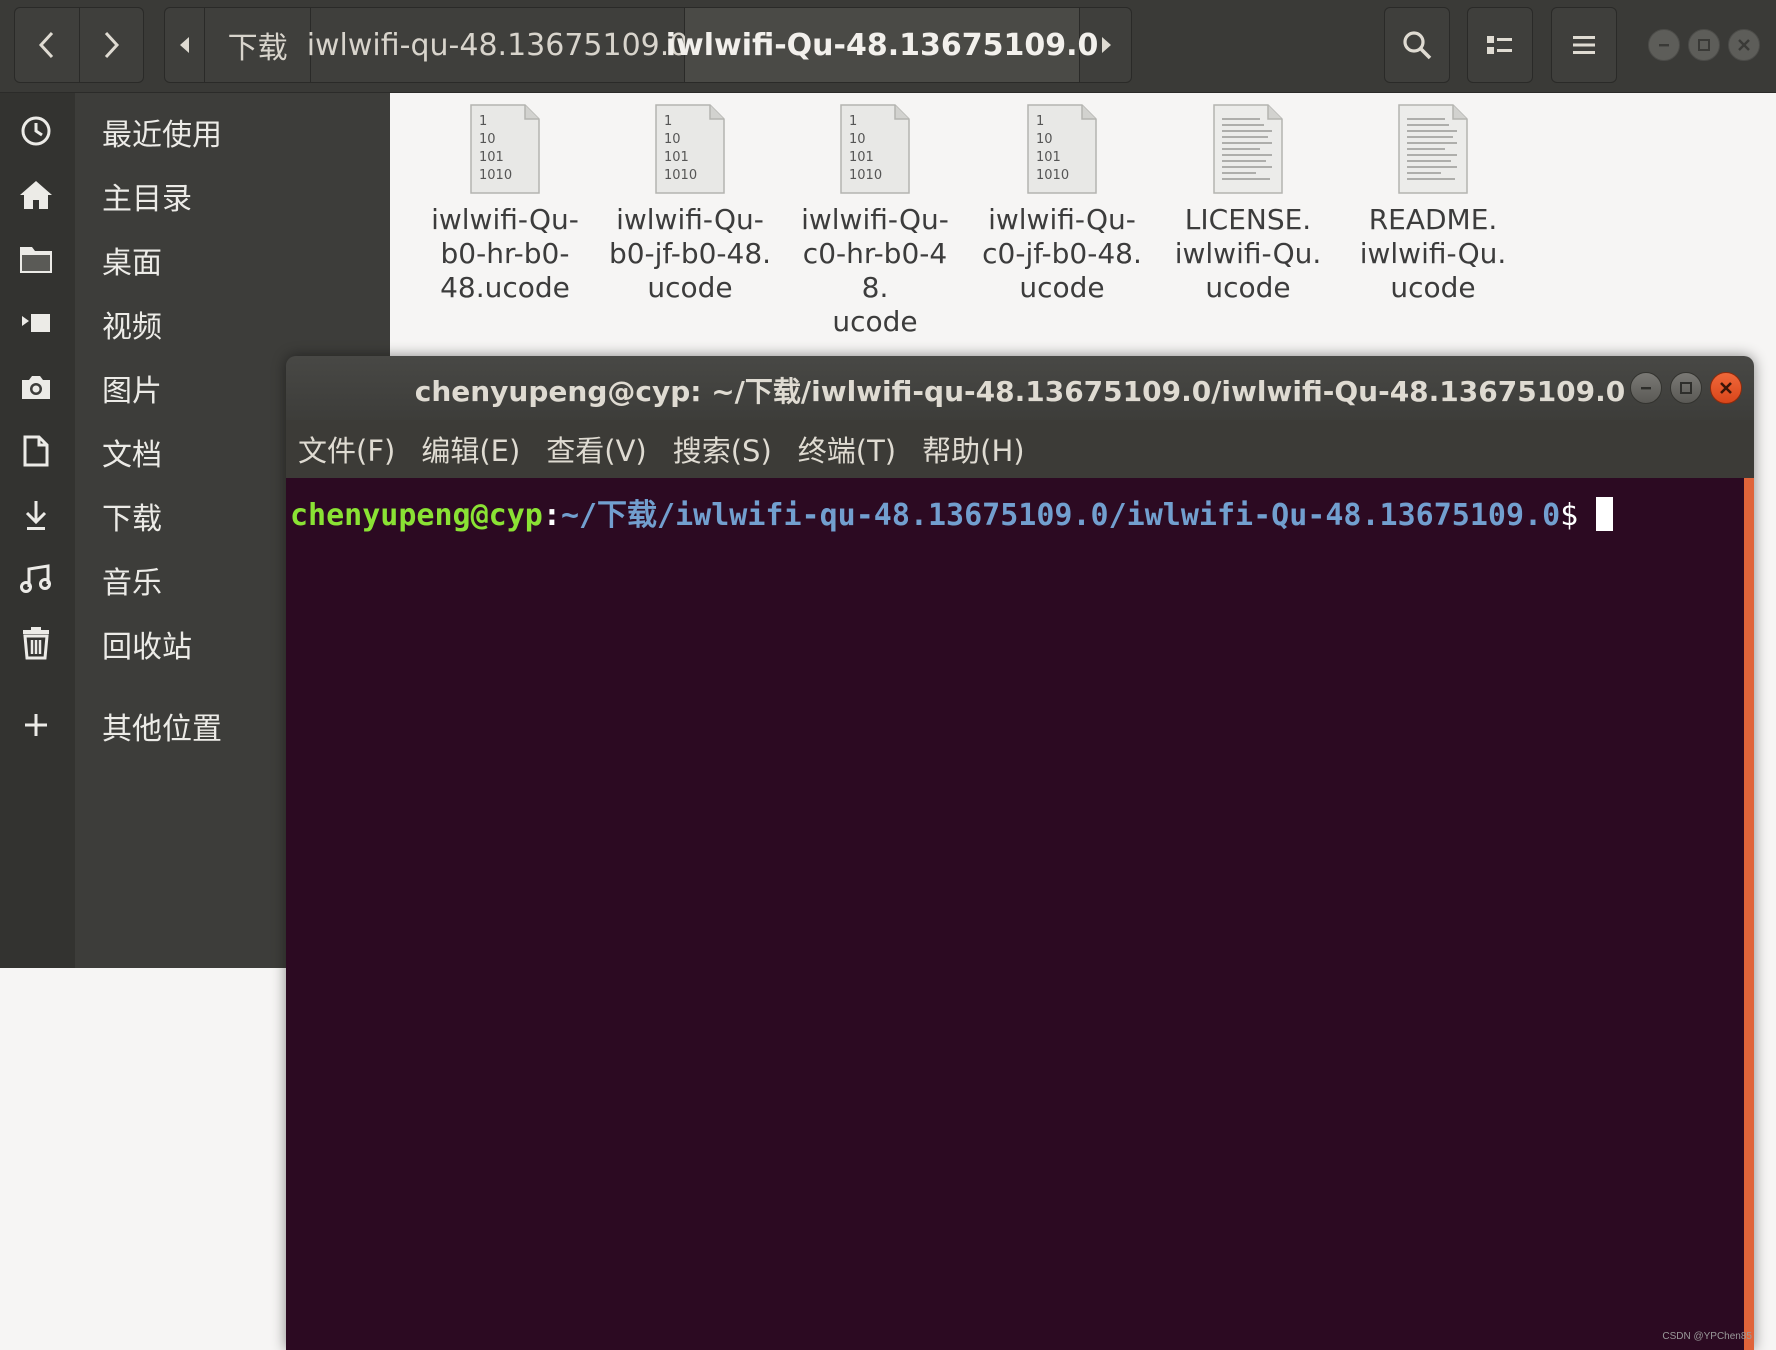 This screenshot has width=1776, height=1350. I want to click on terminal-scrollbar, so click(1749, 914).